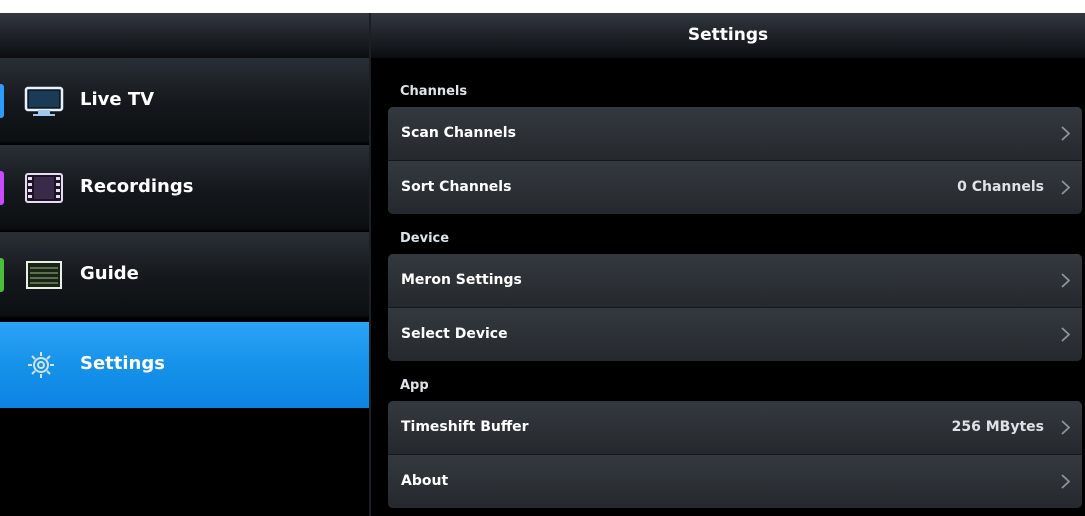 Image resolution: width=1085 pixels, height=516 pixels. Describe the element at coordinates (184, 101) in the screenshot. I see `sidebar-item-live-tv: Live TV` at that location.